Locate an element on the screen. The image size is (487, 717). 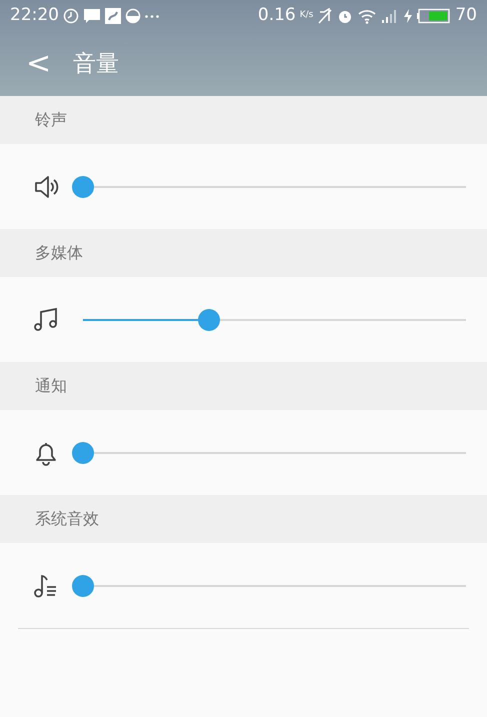
battery-icon is located at coordinates (434, 16).